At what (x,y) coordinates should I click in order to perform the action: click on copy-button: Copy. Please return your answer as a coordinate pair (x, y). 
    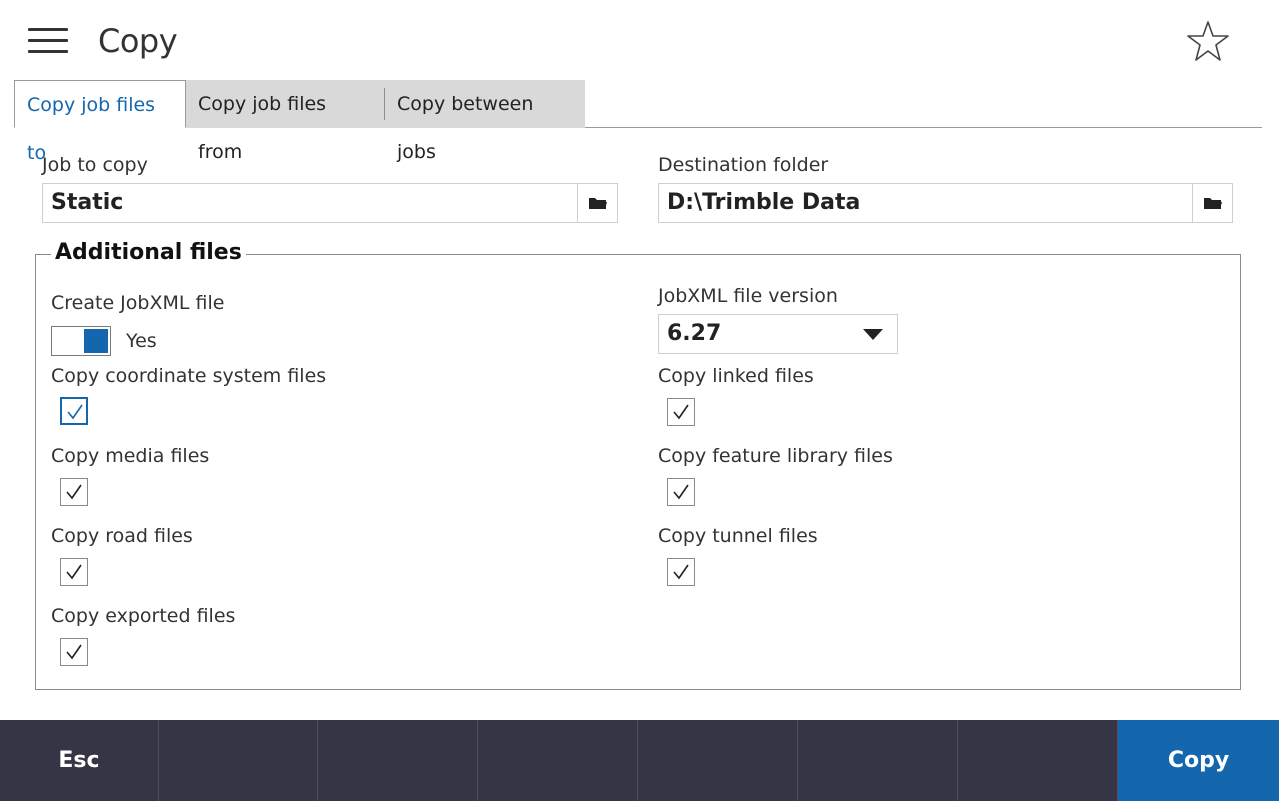
    Looking at the image, I should click on (1198, 760).